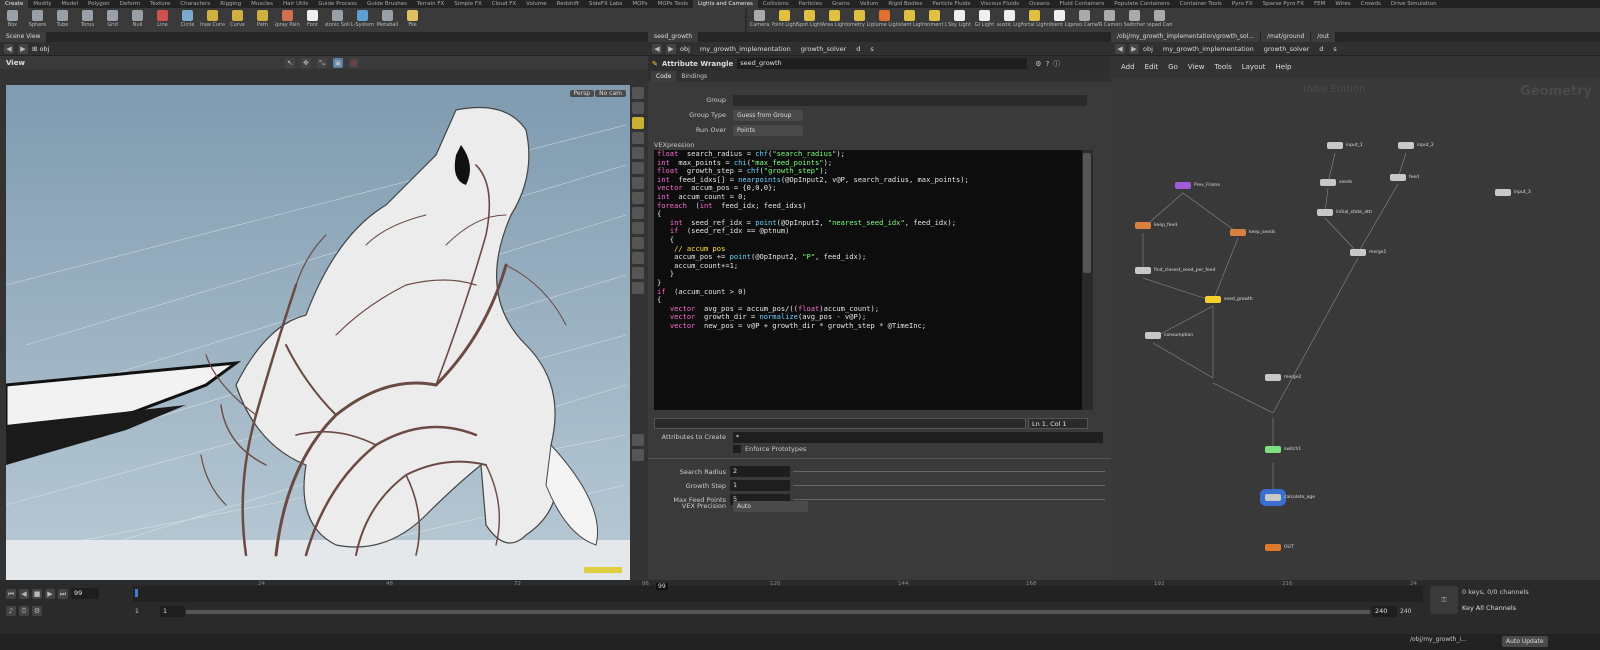 This screenshot has width=1600, height=650. What do you see at coordinates (1039, 4) in the screenshot?
I see `shelf-tab: Oceans` at bounding box center [1039, 4].